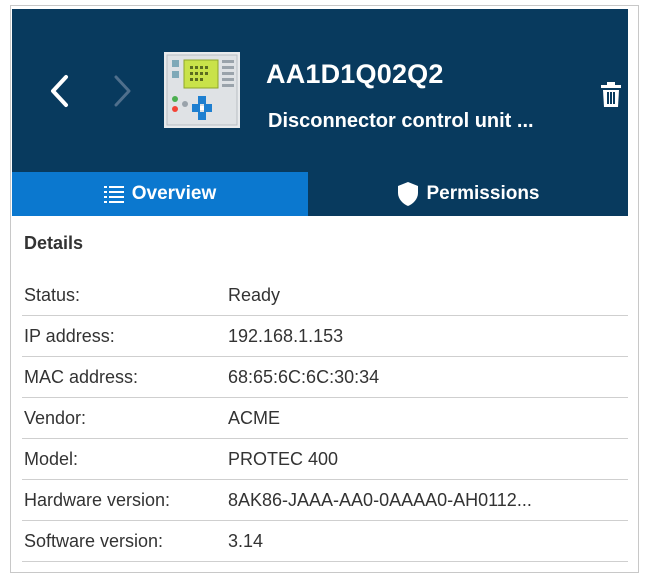  I want to click on detail-label: IP address:, so click(69, 336).